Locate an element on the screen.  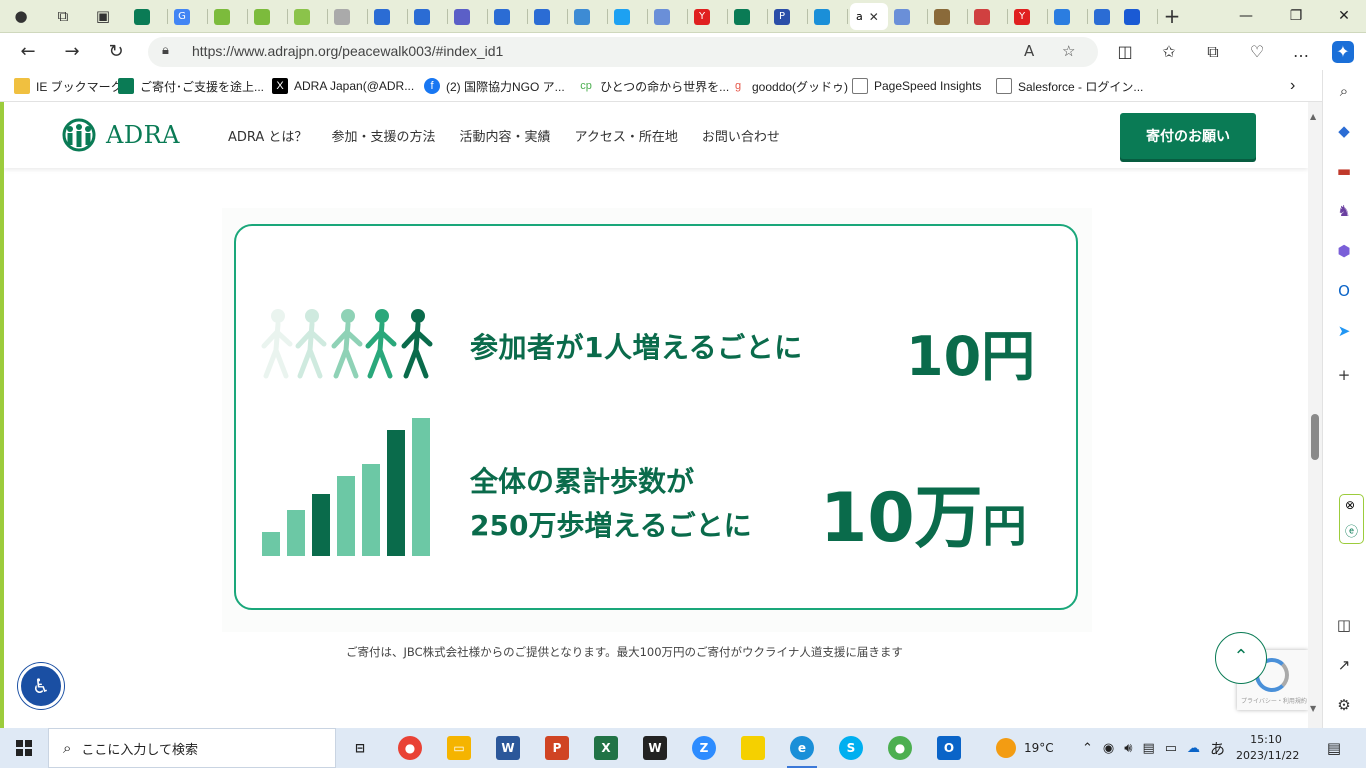
profile-icon: ● is located at coordinates (21, 16).